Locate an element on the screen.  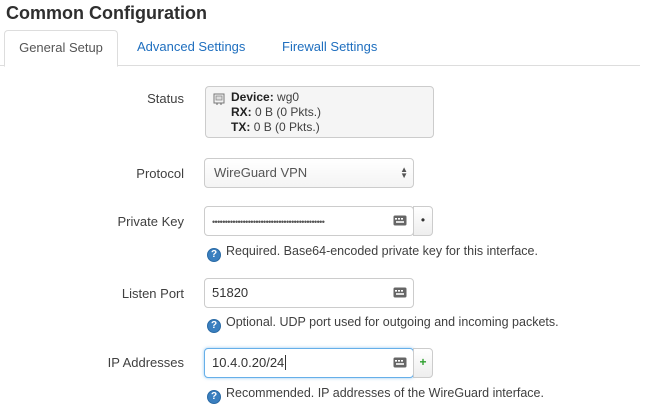
protocol-select: WireGuard VPN ▲ ▼ is located at coordinates (309, 173).